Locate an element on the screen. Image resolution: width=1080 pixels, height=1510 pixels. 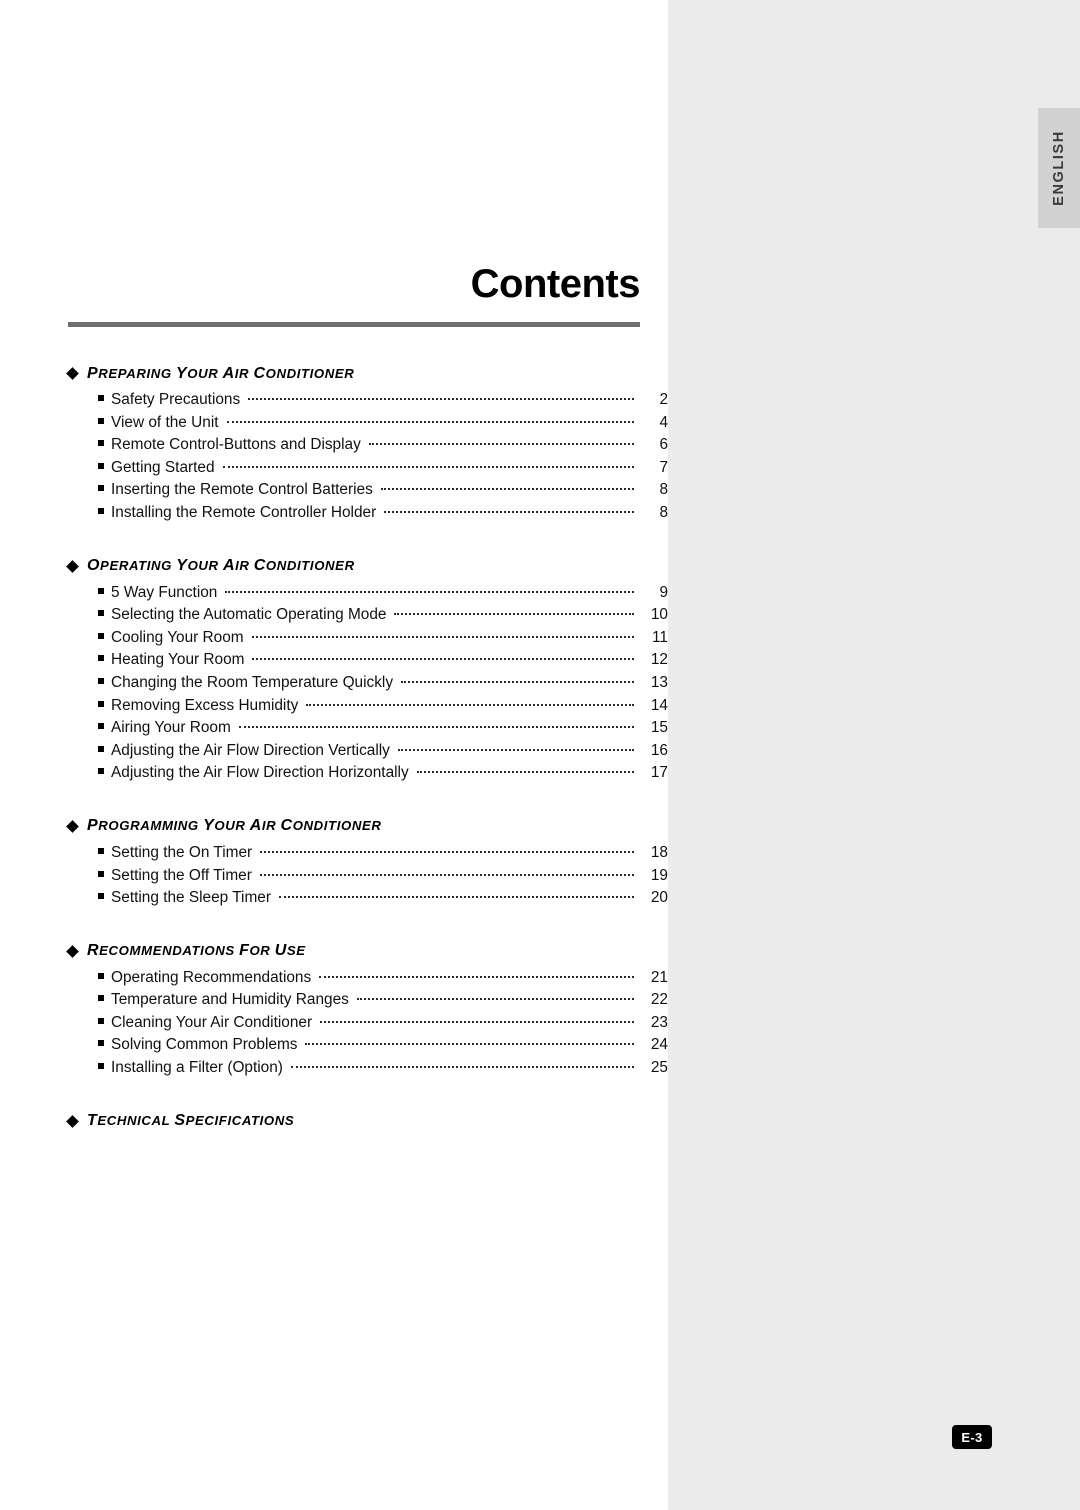
toc-entry-label: Setting the Off Timer is located at coordinates (181, 875).